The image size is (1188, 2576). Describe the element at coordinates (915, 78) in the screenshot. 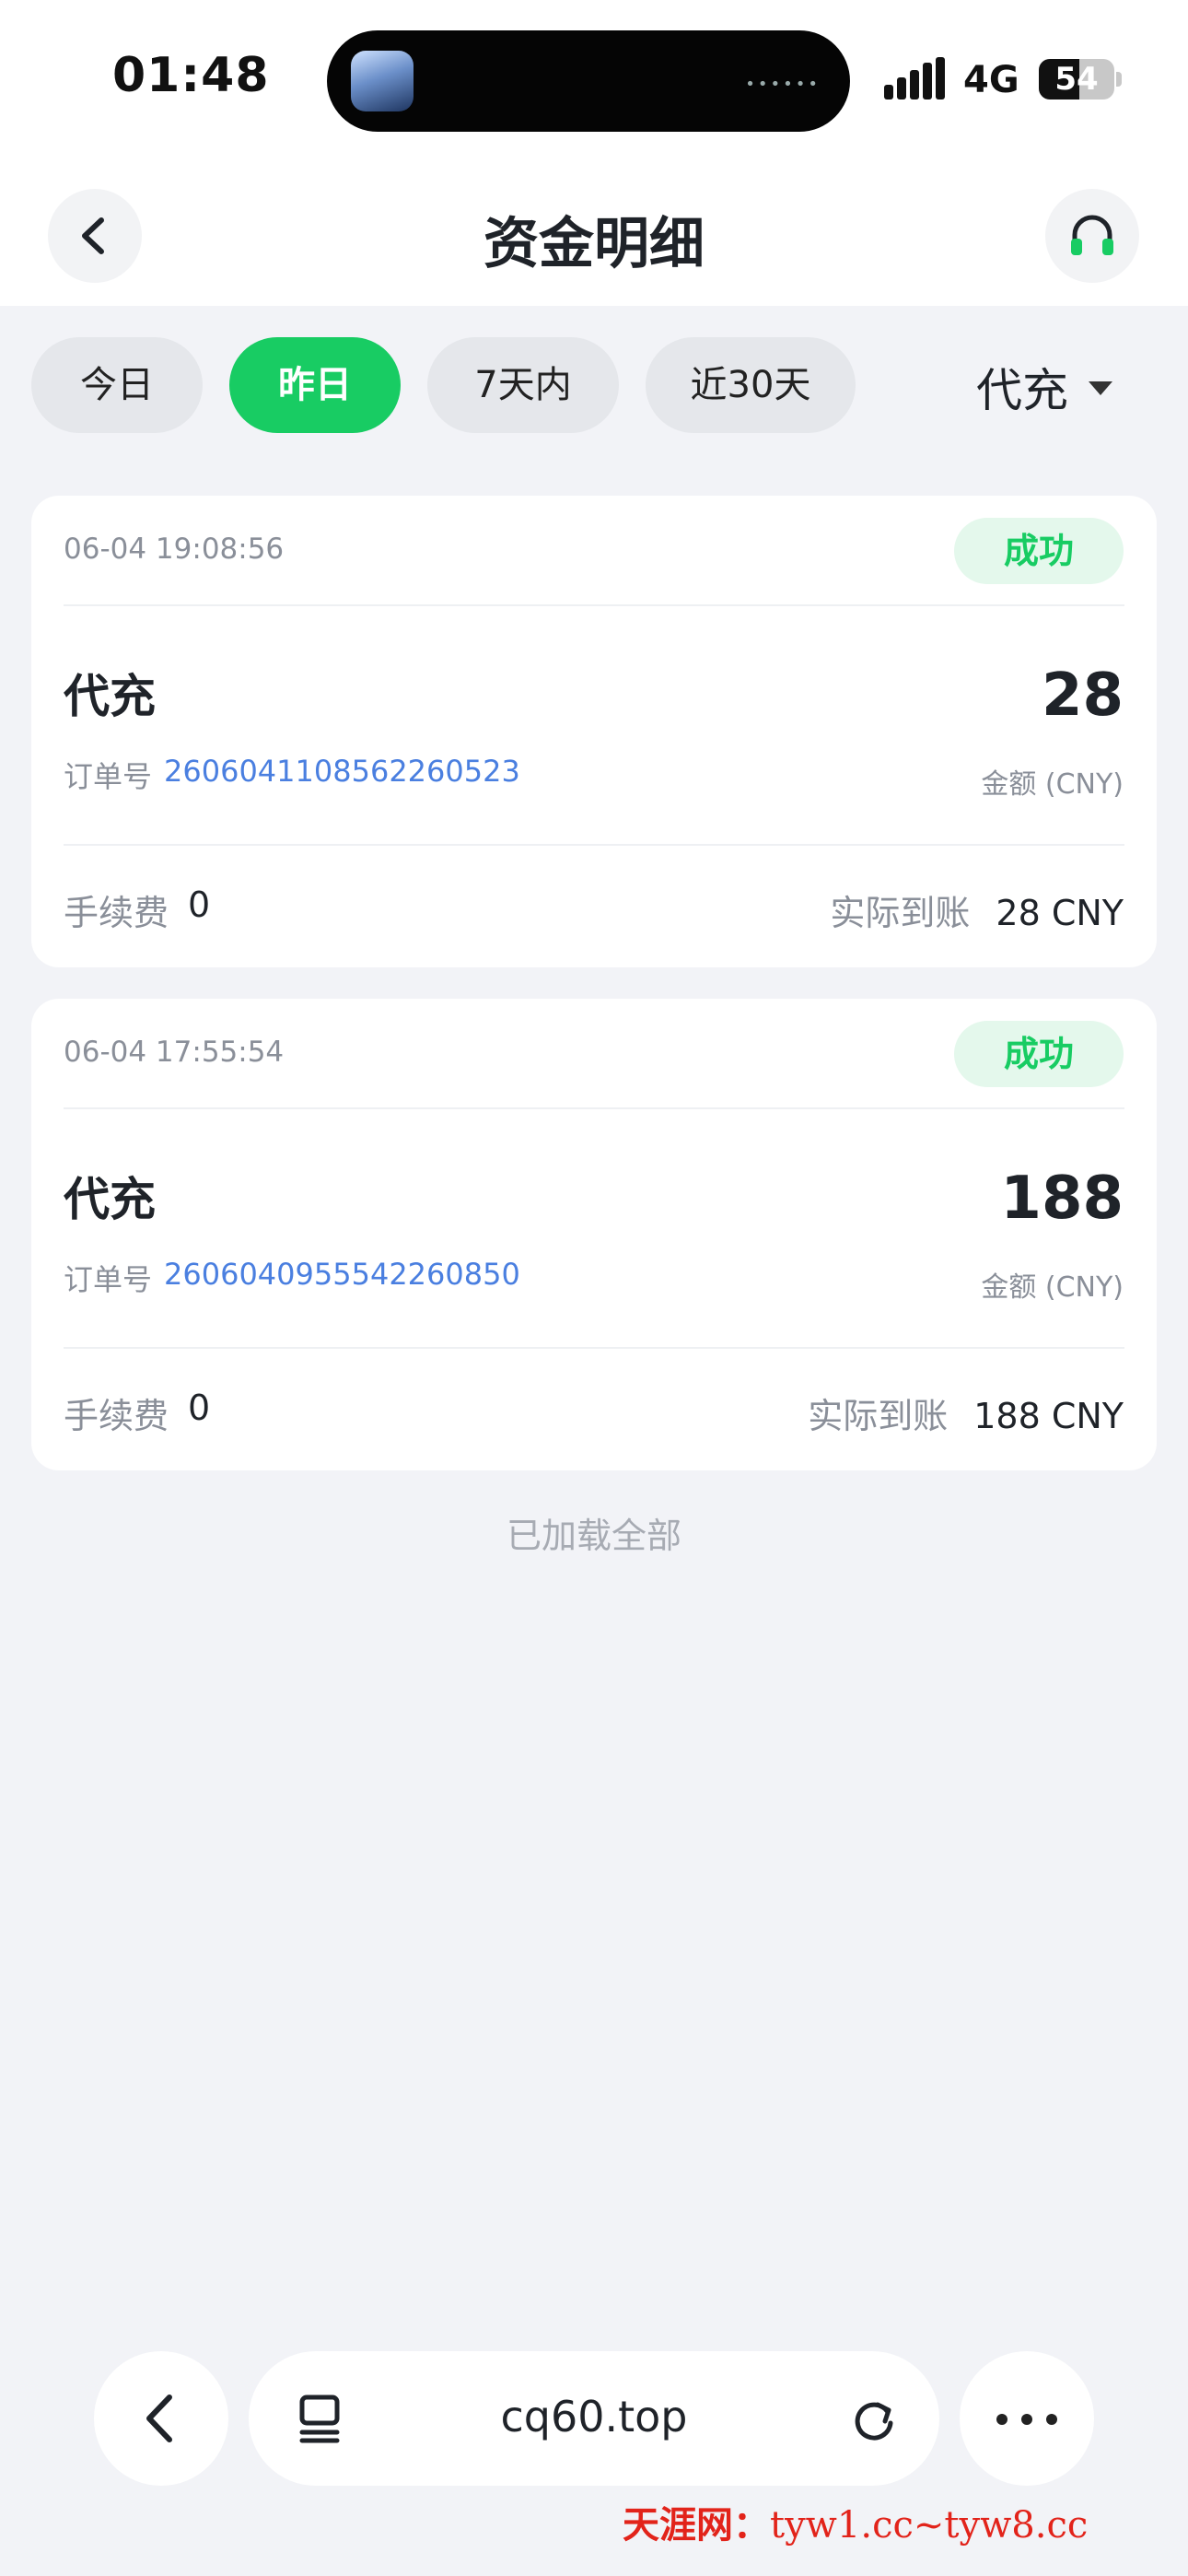

I see `signal-icon` at that location.